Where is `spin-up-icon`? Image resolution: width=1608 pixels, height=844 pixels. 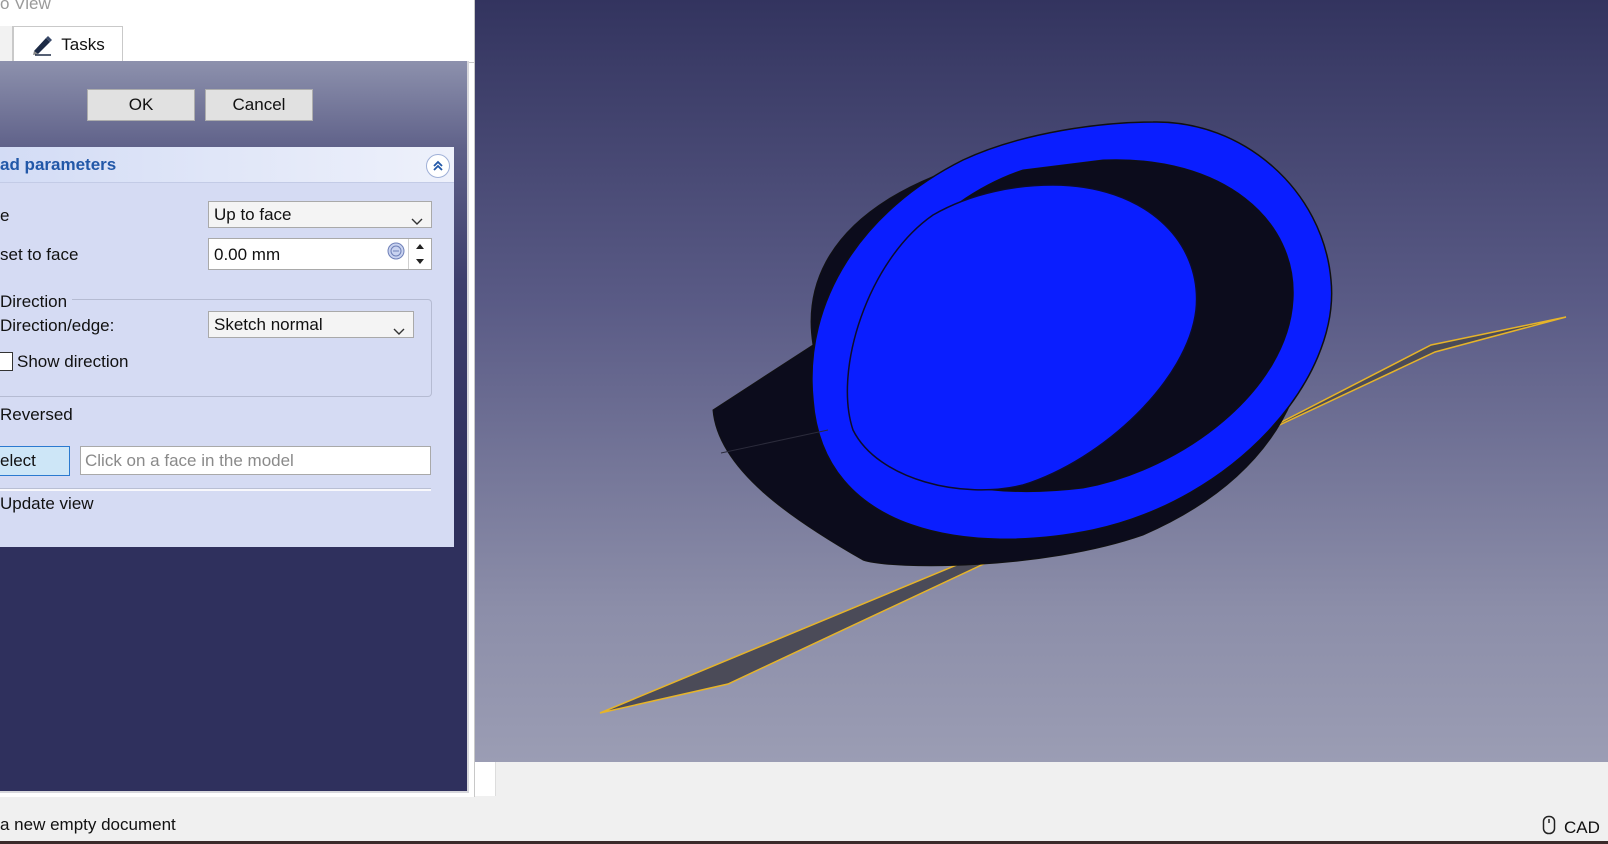 spin-up-icon is located at coordinates (420, 246).